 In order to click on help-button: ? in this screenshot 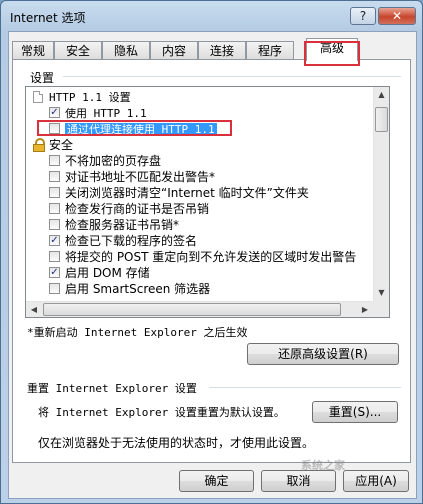, I will do `click(363, 16)`.